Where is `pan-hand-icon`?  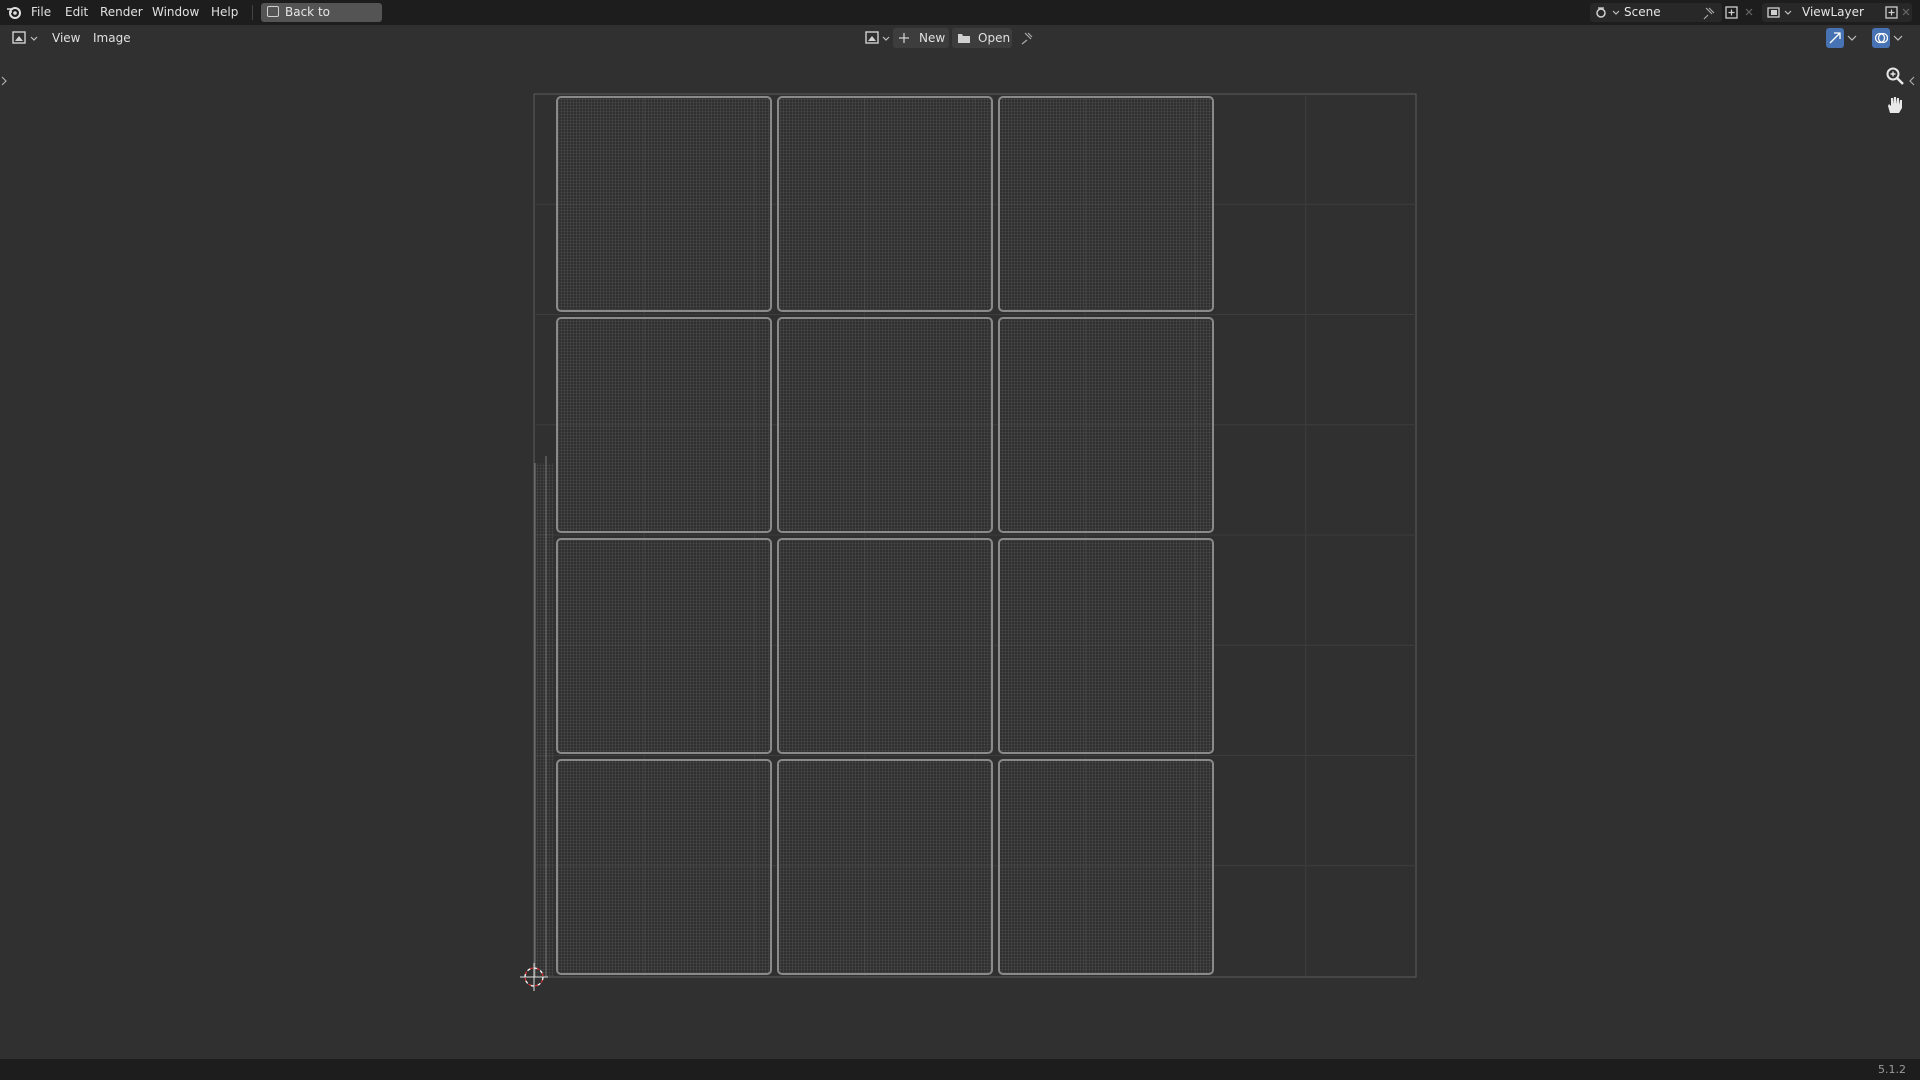 pan-hand-icon is located at coordinates (1895, 105).